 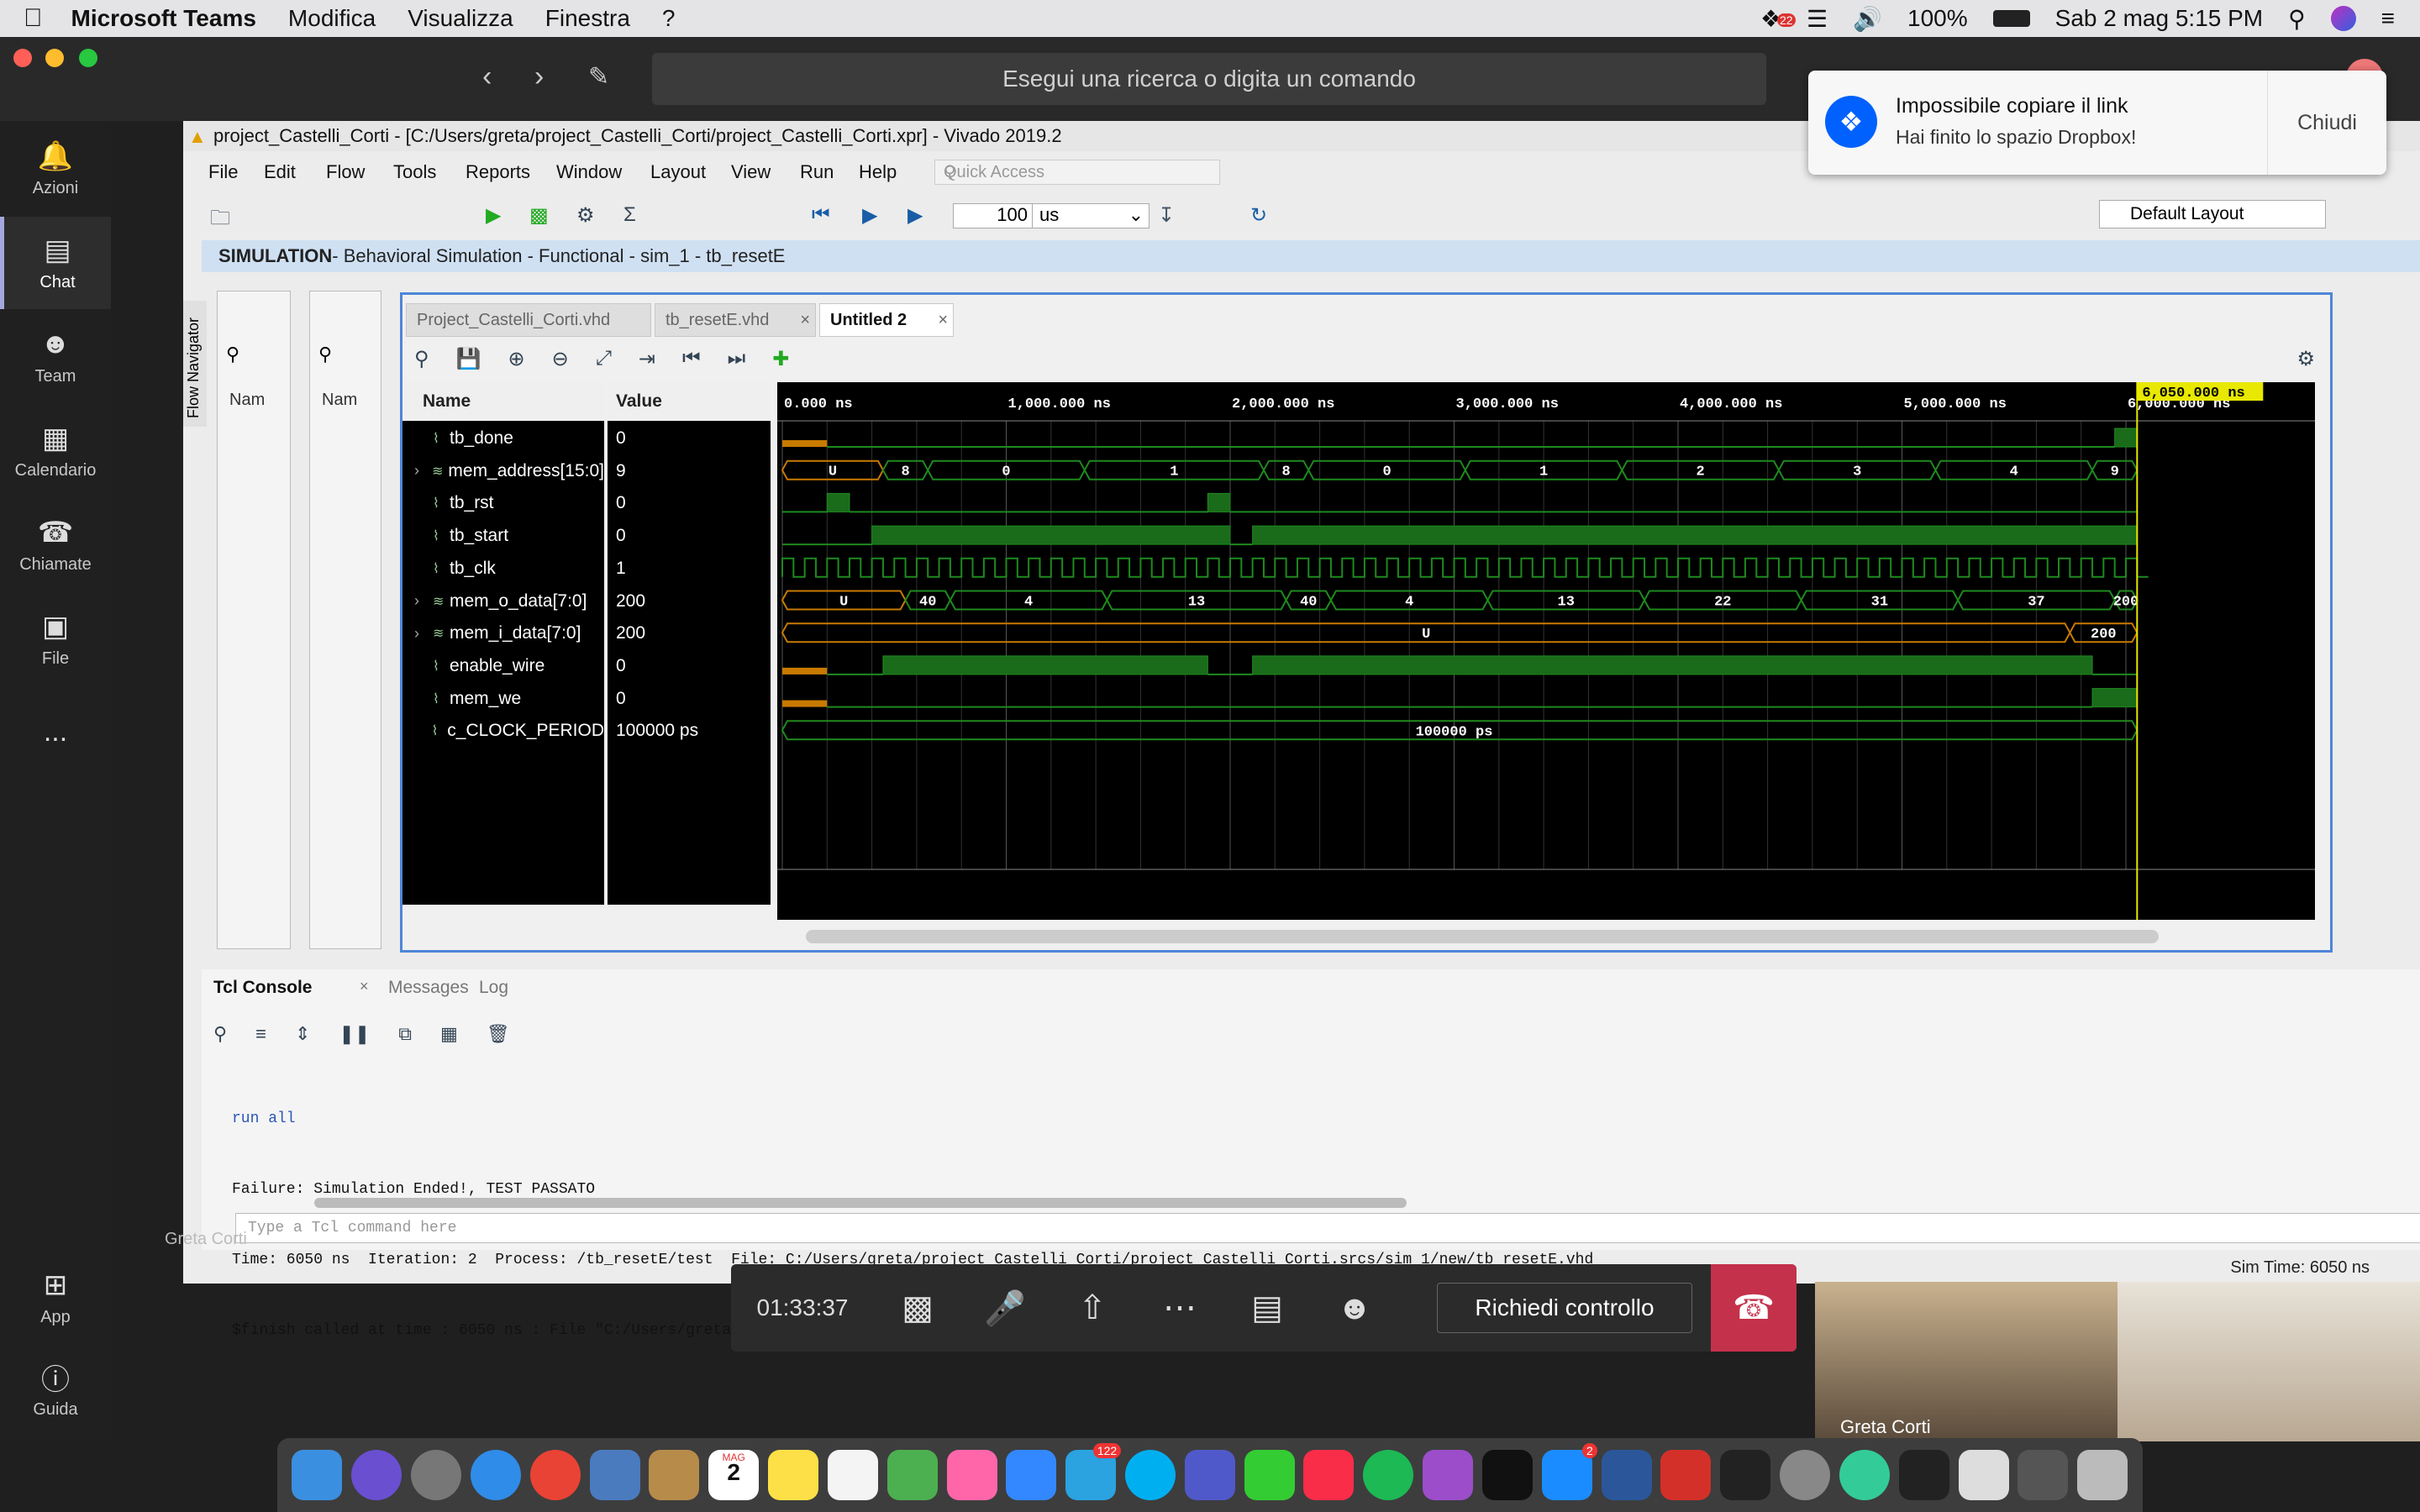 I want to click on window-close-button, so click(x=22, y=58).